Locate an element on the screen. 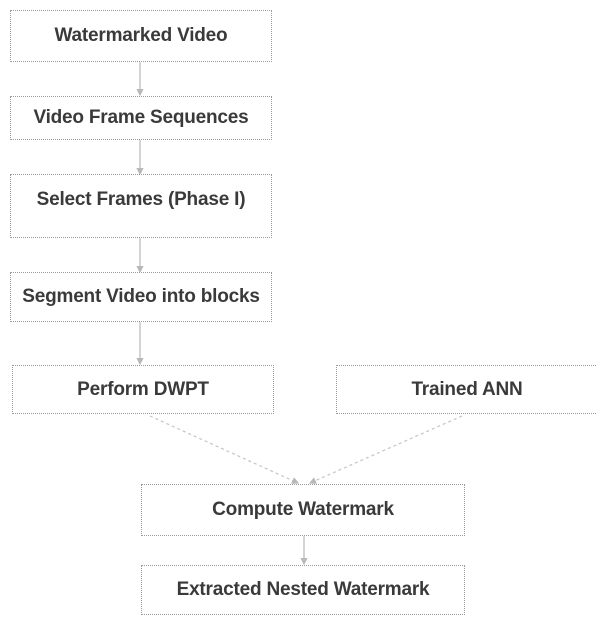  node-video-frame-sequences: Video Frame Sequences is located at coordinates (141, 118).